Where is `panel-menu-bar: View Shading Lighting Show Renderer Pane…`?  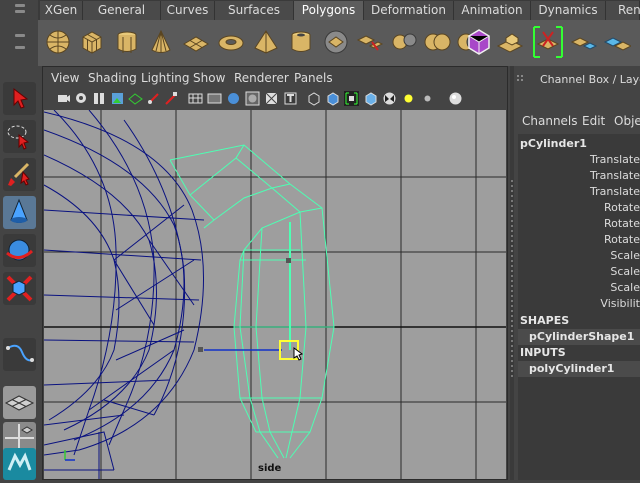
panel-menu-bar: View Shading Lighting Show Renderer Pane… is located at coordinates (275, 78).